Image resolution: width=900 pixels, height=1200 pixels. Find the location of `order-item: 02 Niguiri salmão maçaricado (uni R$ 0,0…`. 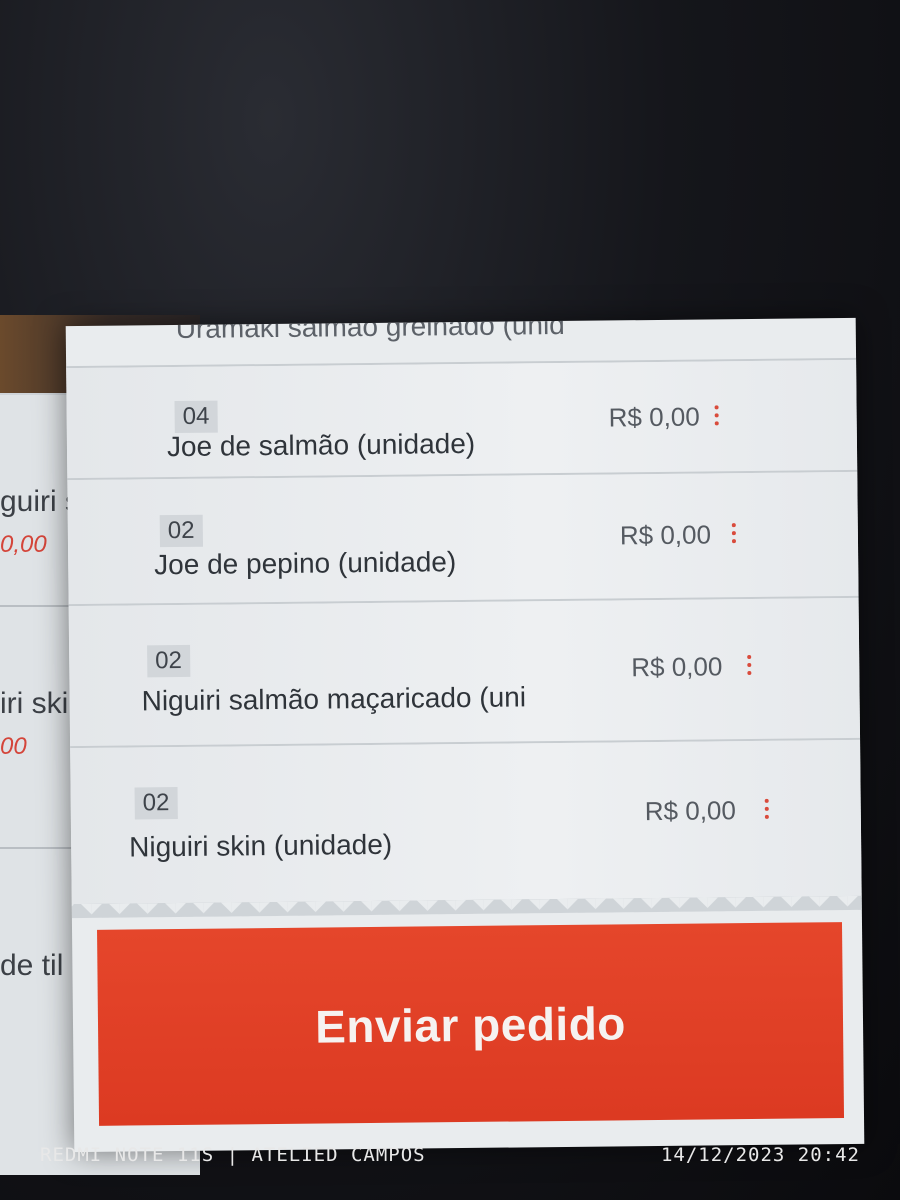

order-item: 02 Niguiri salmão maçaricado (uni R$ 0,0… is located at coordinates (464, 673).